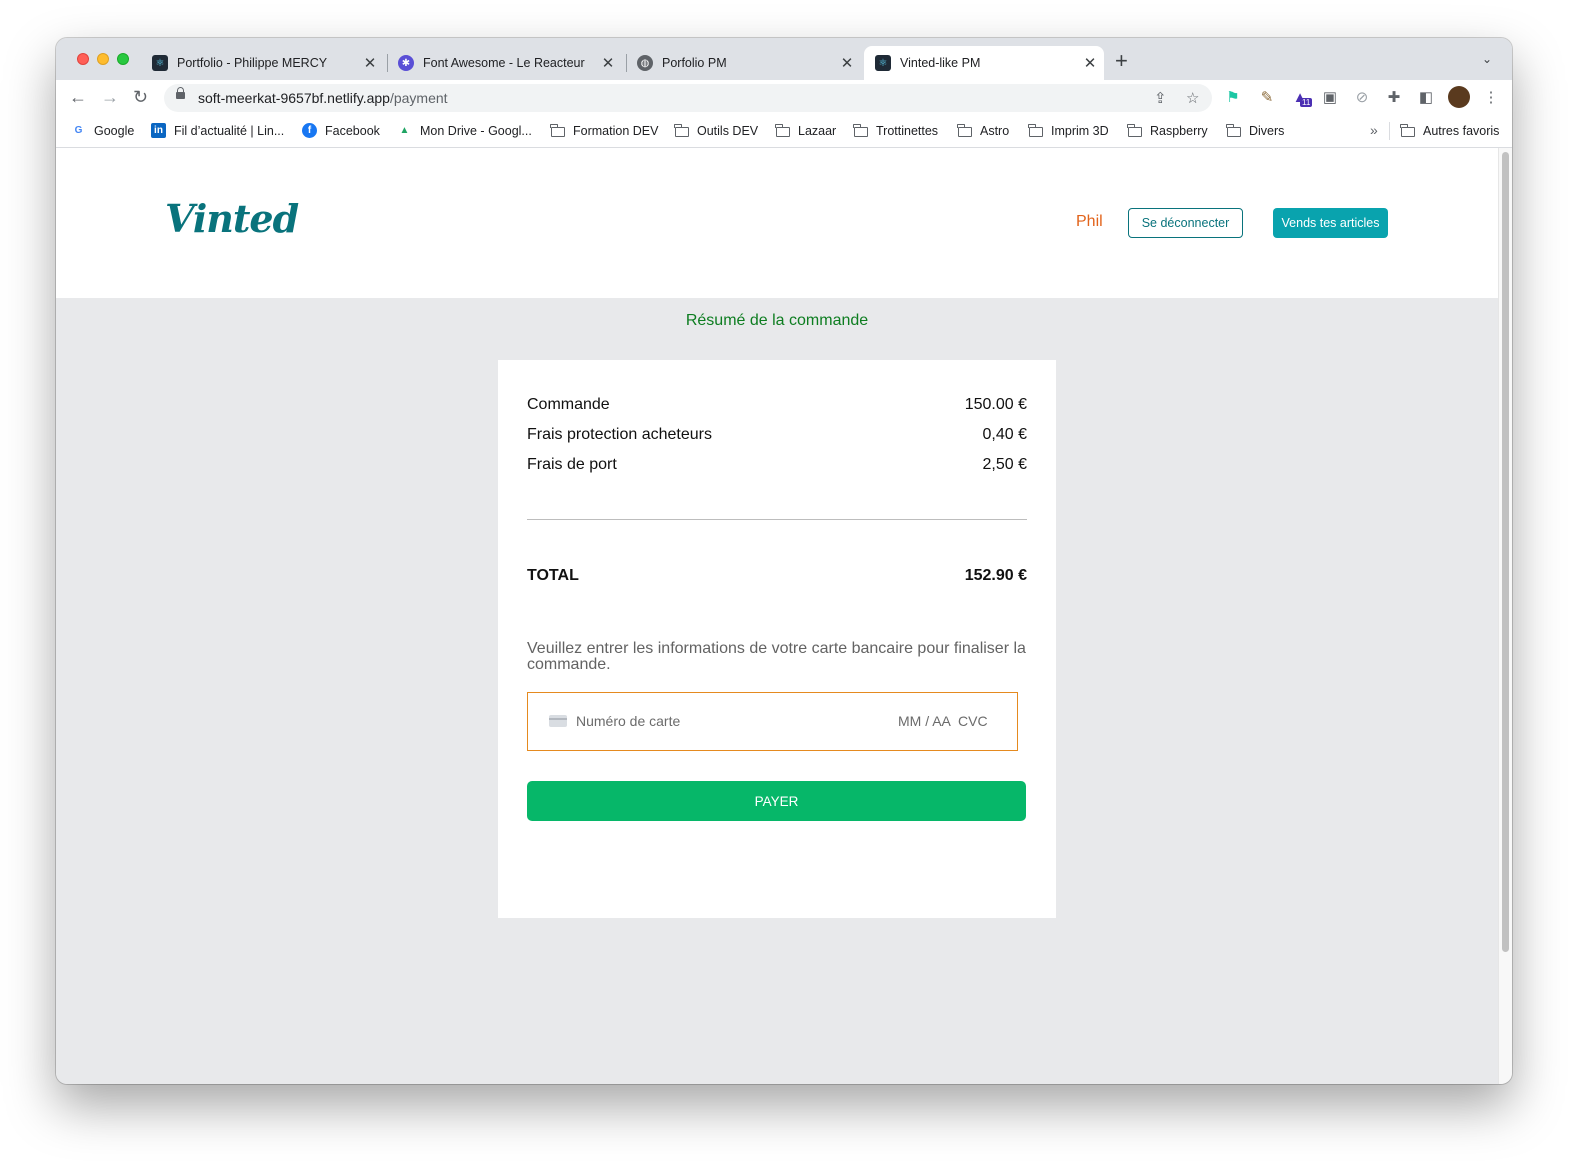  Describe the element at coordinates (1121, 61) in the screenshot. I see `new-tab-button: +` at that location.